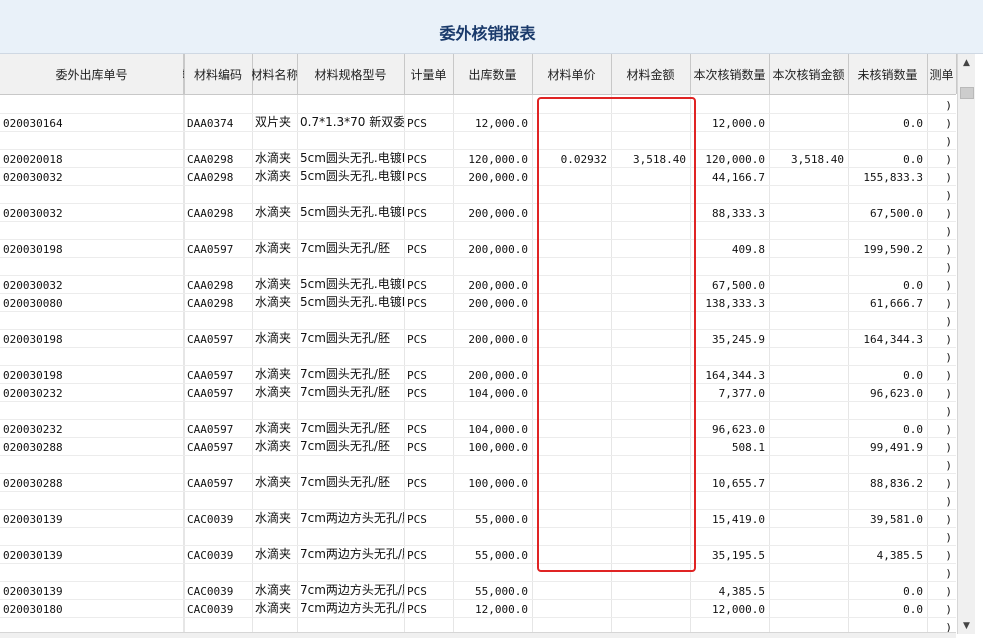 This screenshot has height=638, width=983. Describe the element at coordinates (498, 285) in the screenshot. I see `cell-outqty: 200,000.0` at that location.